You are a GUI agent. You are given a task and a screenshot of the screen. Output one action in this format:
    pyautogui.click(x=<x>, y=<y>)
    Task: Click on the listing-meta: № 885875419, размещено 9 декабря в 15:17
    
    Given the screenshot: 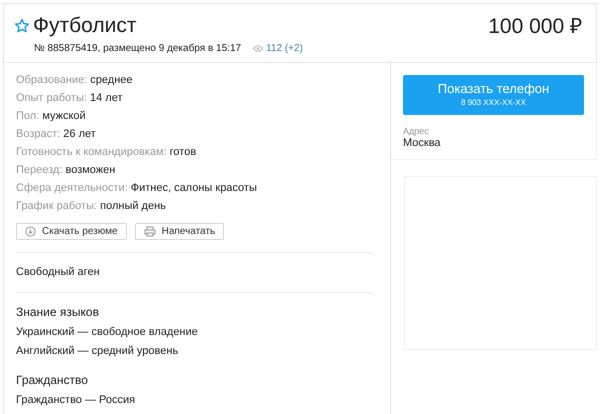 What is the action you would take?
    pyautogui.click(x=138, y=48)
    